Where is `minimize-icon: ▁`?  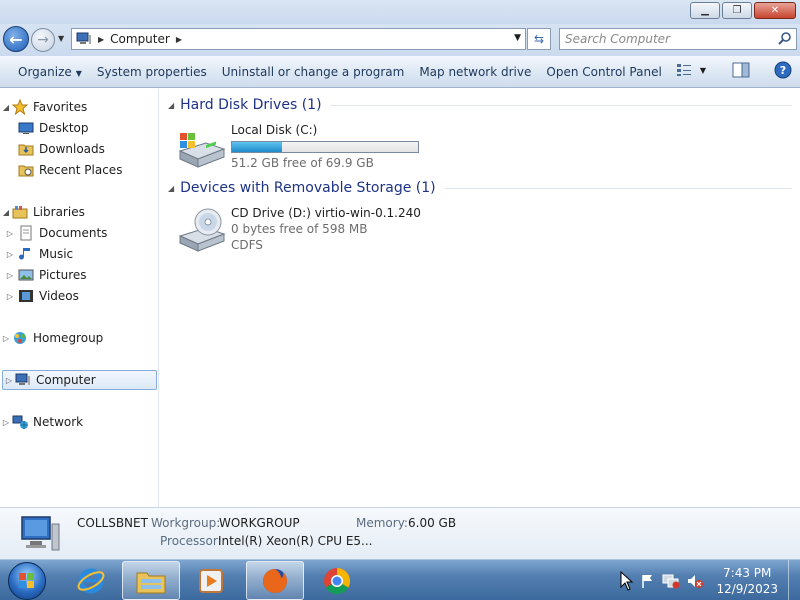
minimize-icon: ▁ is located at coordinates (705, 10).